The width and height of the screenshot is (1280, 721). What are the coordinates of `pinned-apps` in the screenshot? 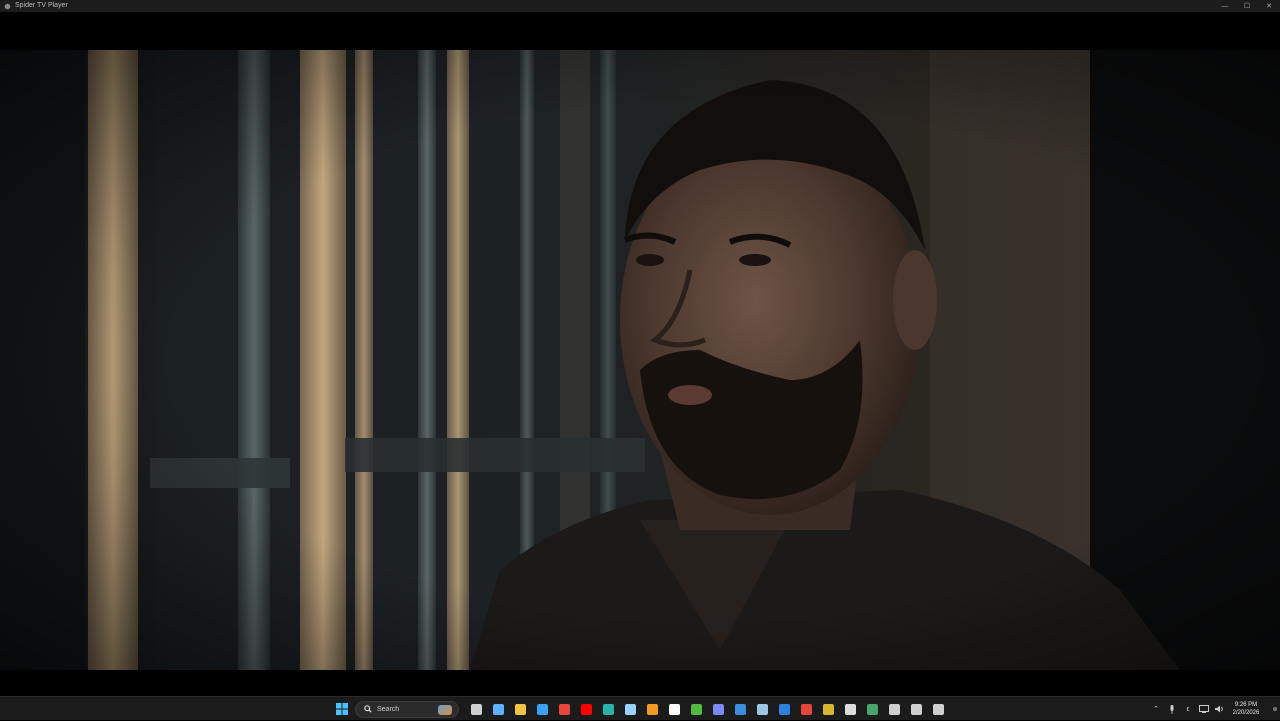 It's located at (707, 709).